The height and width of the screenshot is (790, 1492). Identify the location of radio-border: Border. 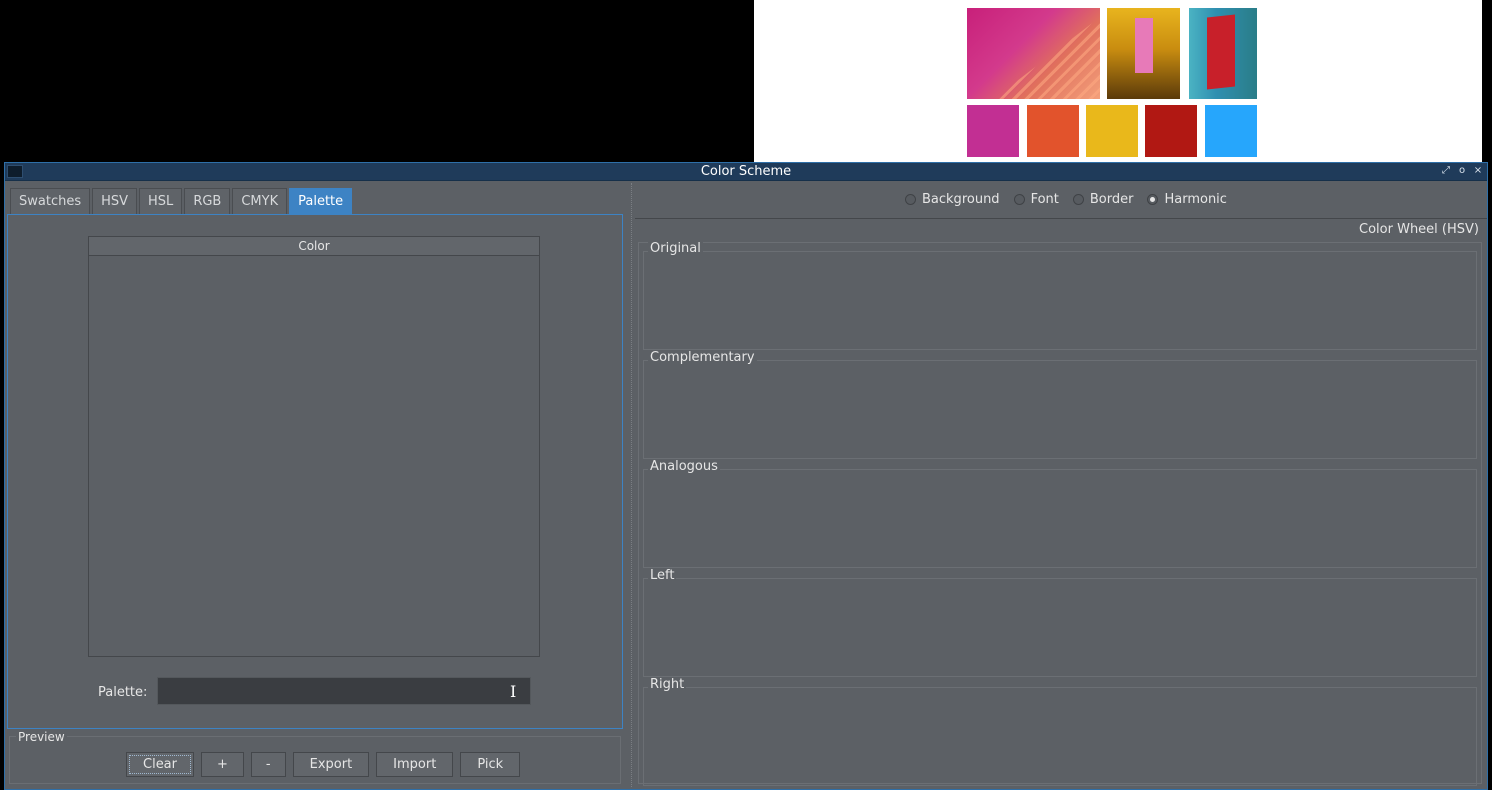
(1103, 199).